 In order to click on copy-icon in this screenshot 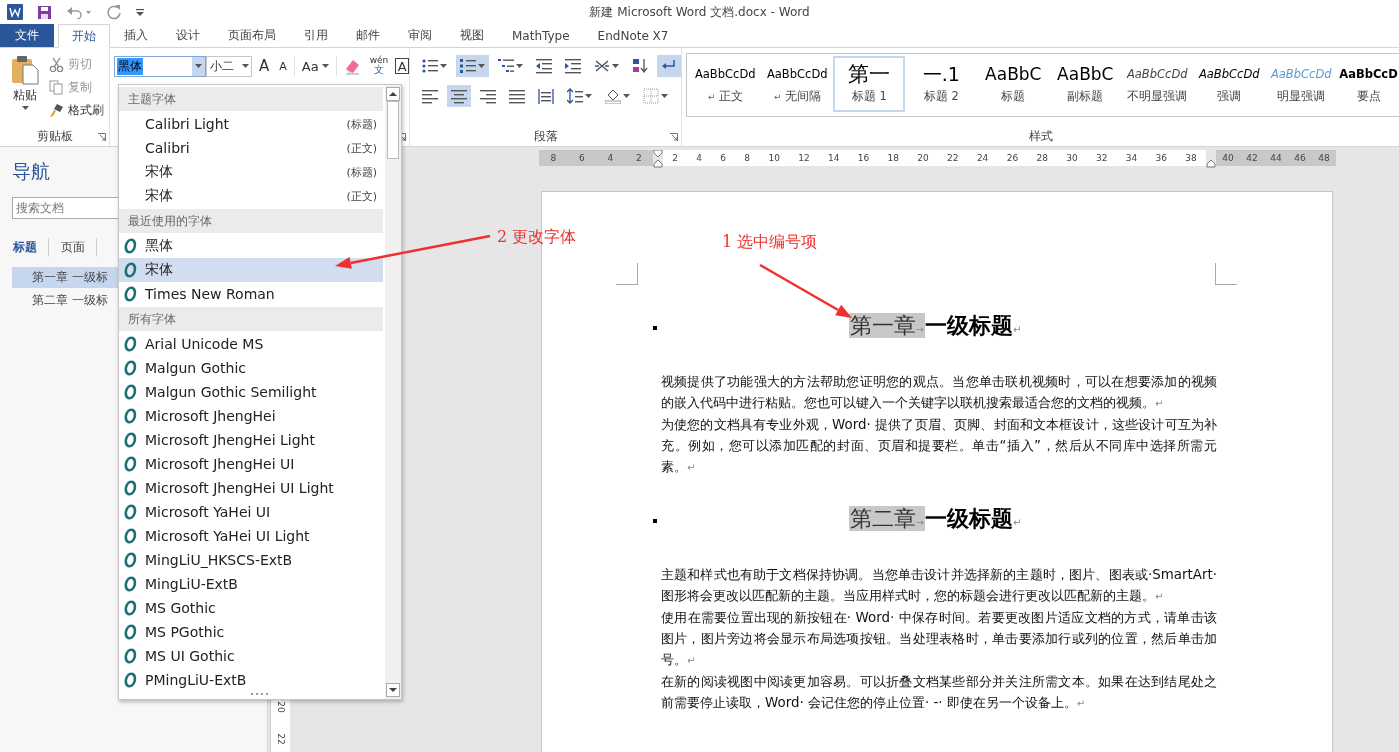, I will do `click(56, 87)`.